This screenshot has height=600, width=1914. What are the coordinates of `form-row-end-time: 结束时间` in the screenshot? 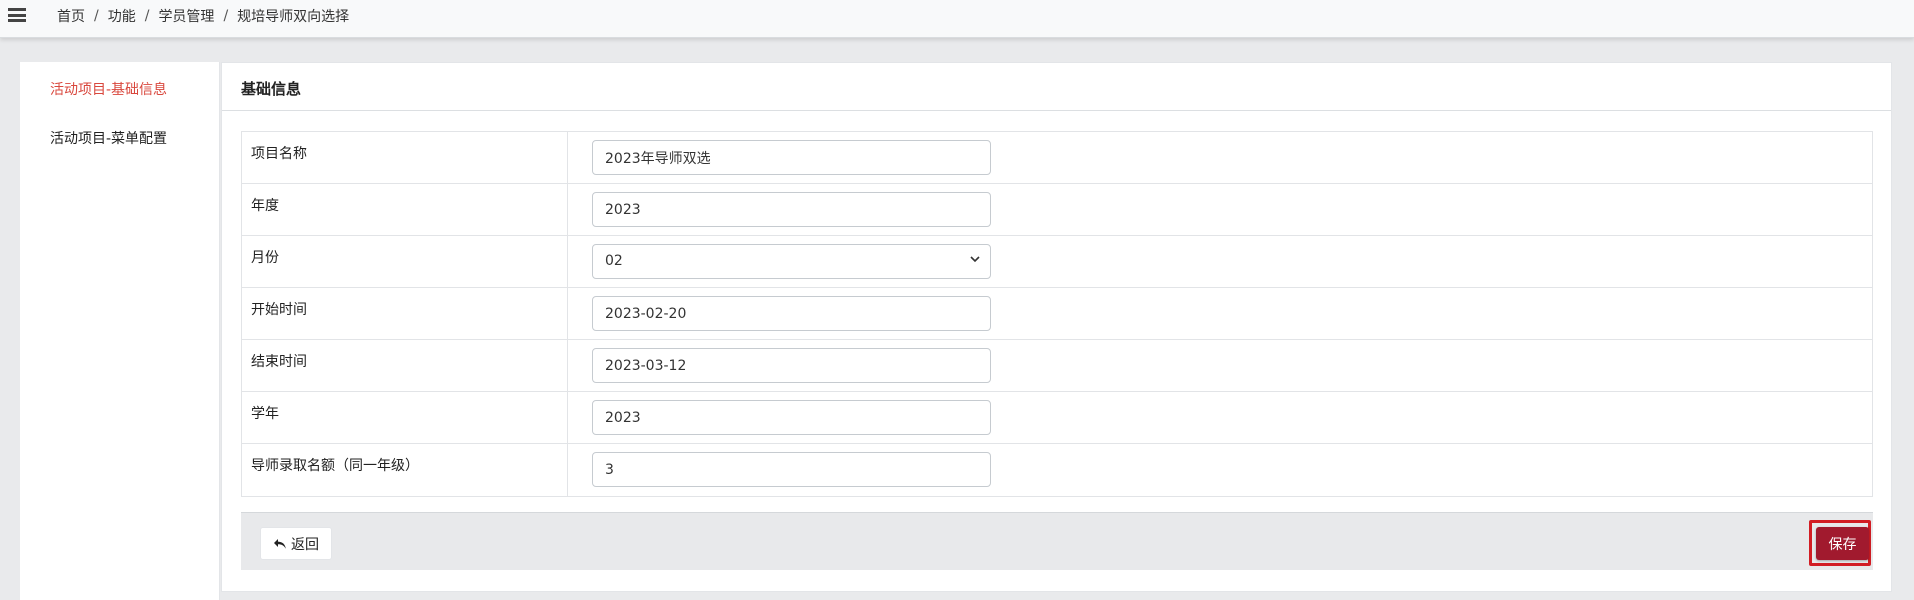 It's located at (1057, 366).